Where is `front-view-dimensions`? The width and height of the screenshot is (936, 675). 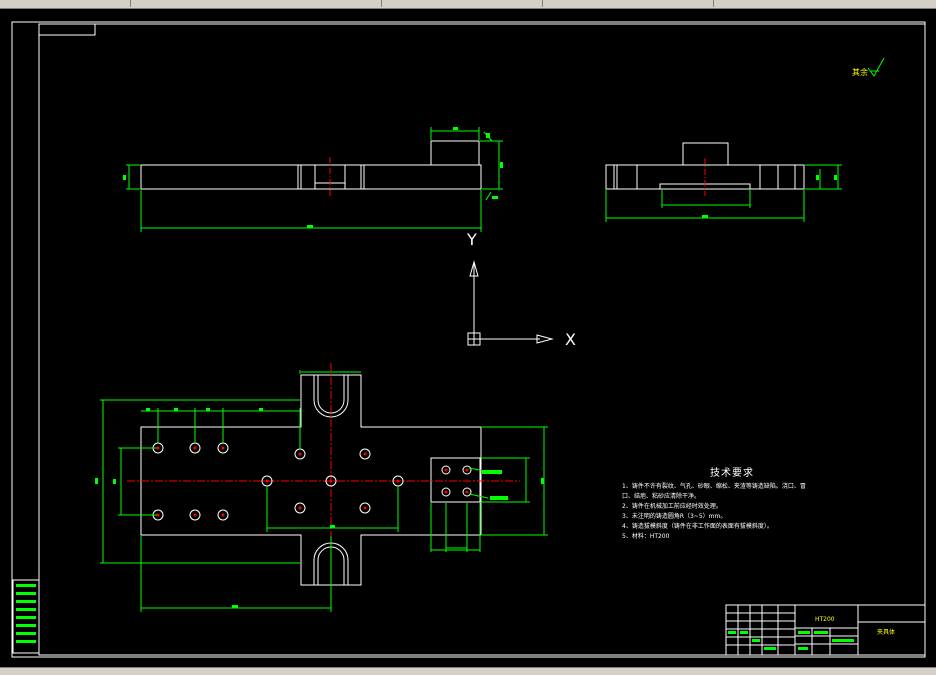 front-view-dimensions is located at coordinates (313, 179).